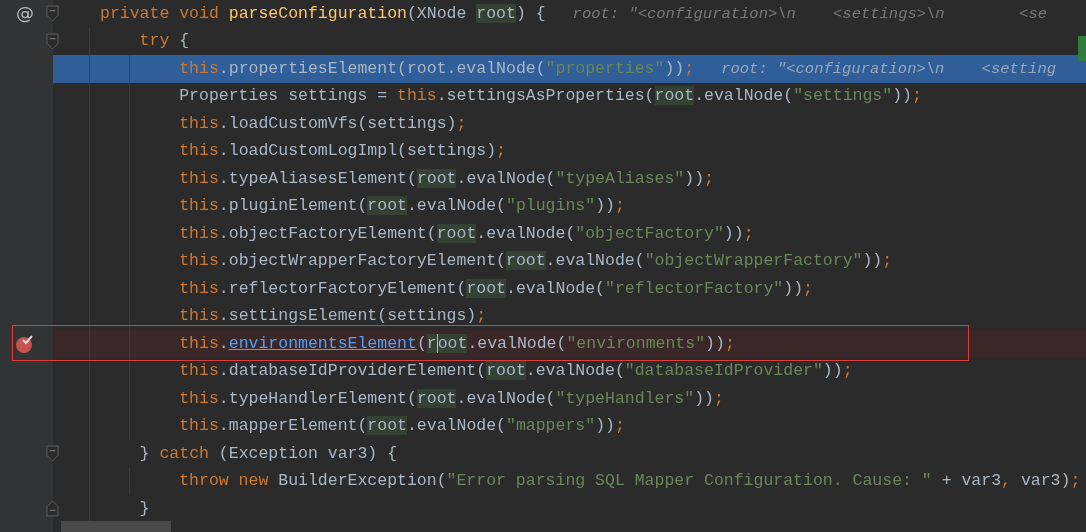 The image size is (1086, 532). Describe the element at coordinates (495, 288) in the screenshot. I see `code-line: this.reflectorFactoryElement(root.evalNode("reflectorFactory"));` at that location.